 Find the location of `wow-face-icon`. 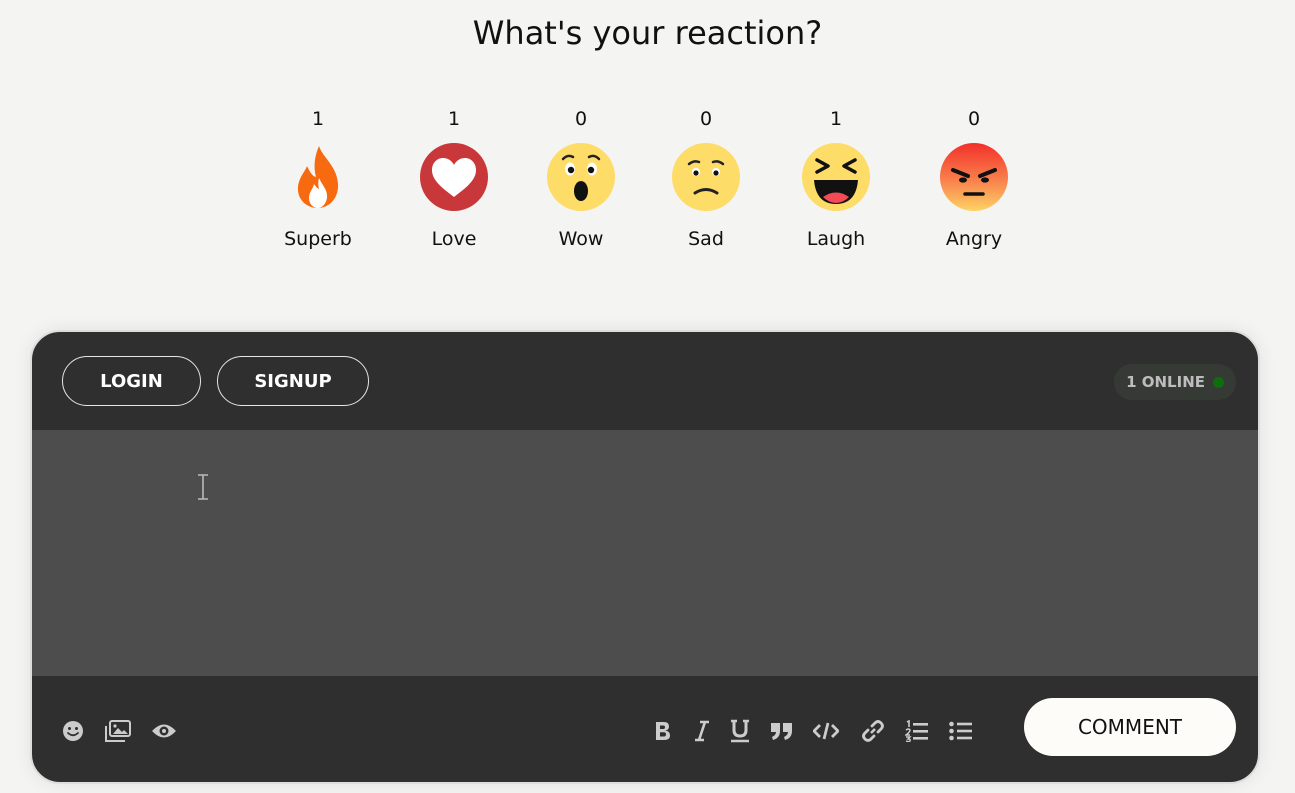

wow-face-icon is located at coordinates (581, 177).